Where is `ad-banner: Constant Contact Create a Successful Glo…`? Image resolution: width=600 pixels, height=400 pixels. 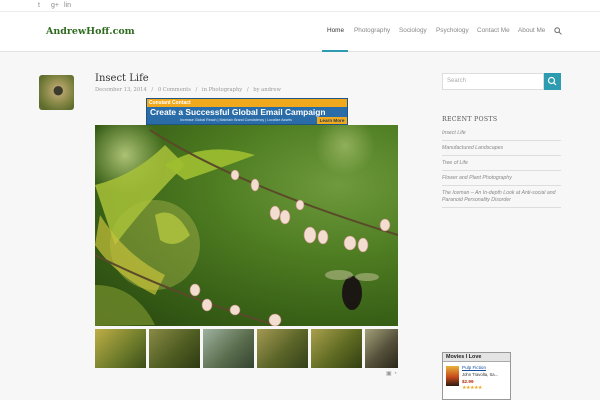 ad-banner: Constant Contact Create a Successful Glo… is located at coordinates (247, 111).